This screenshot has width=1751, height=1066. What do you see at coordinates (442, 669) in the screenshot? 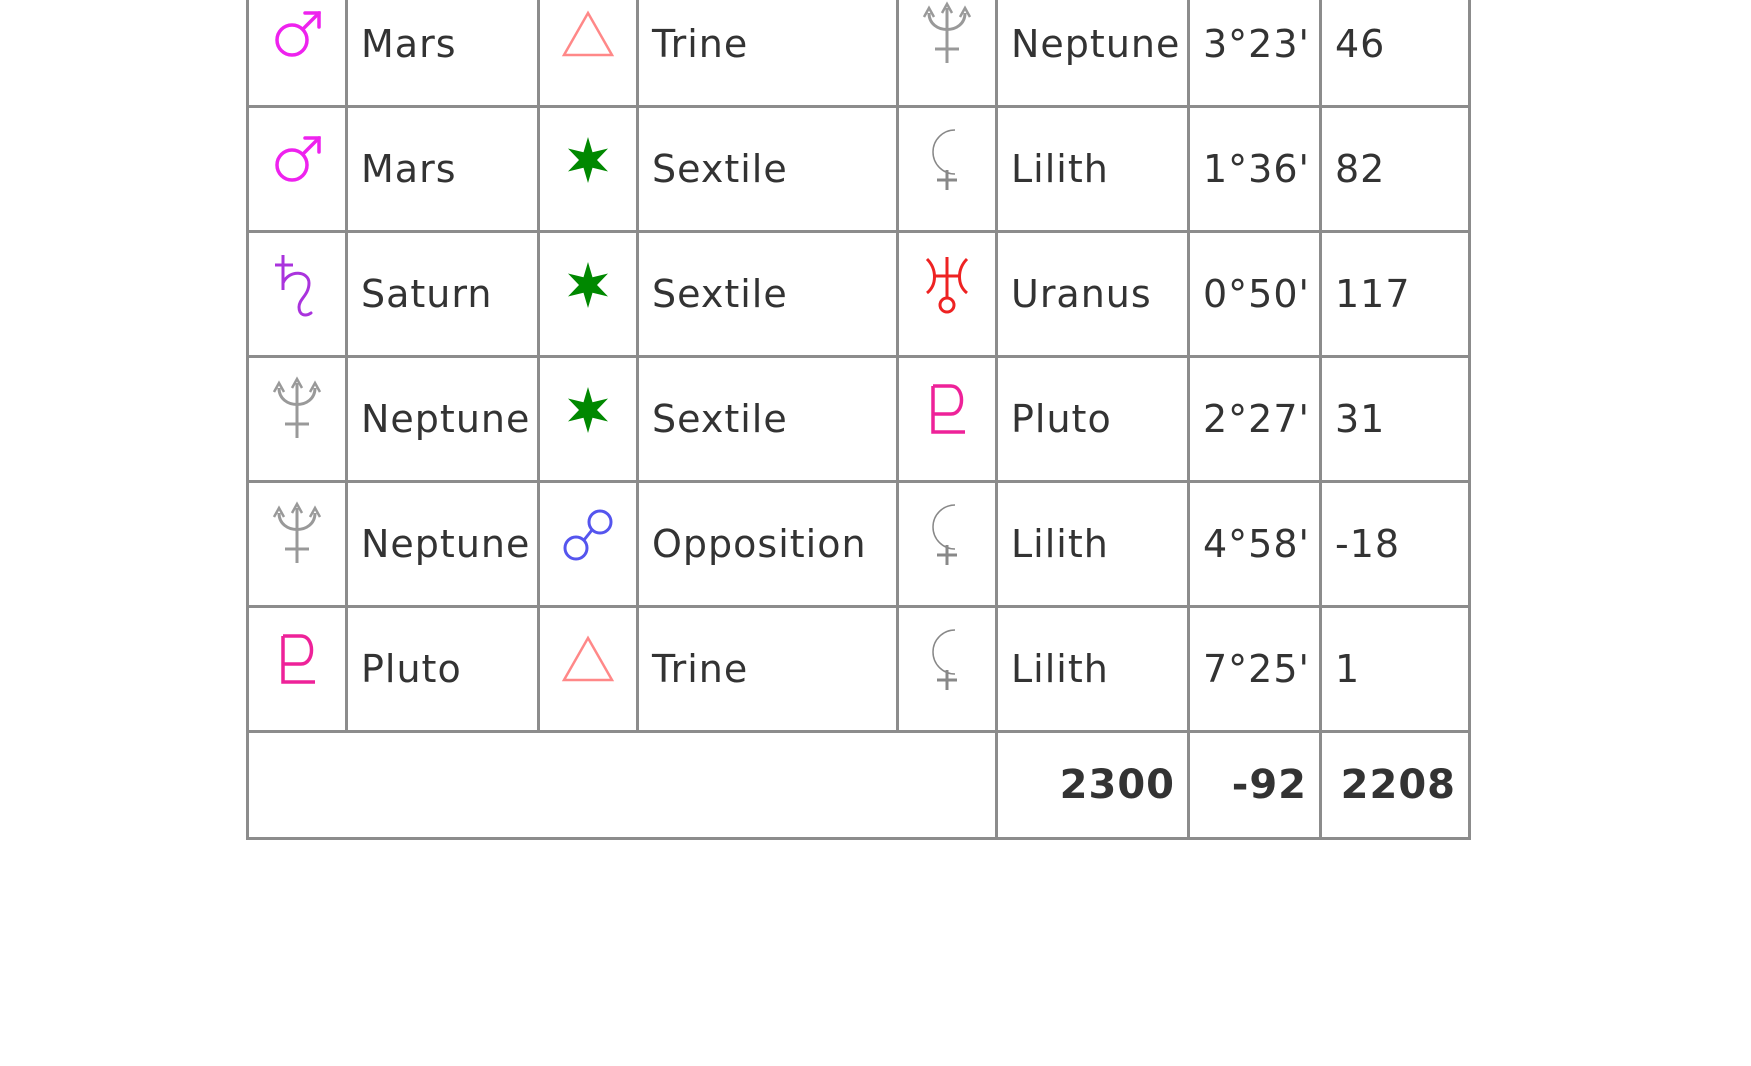
I see `planet1-name: Pluto` at bounding box center [442, 669].